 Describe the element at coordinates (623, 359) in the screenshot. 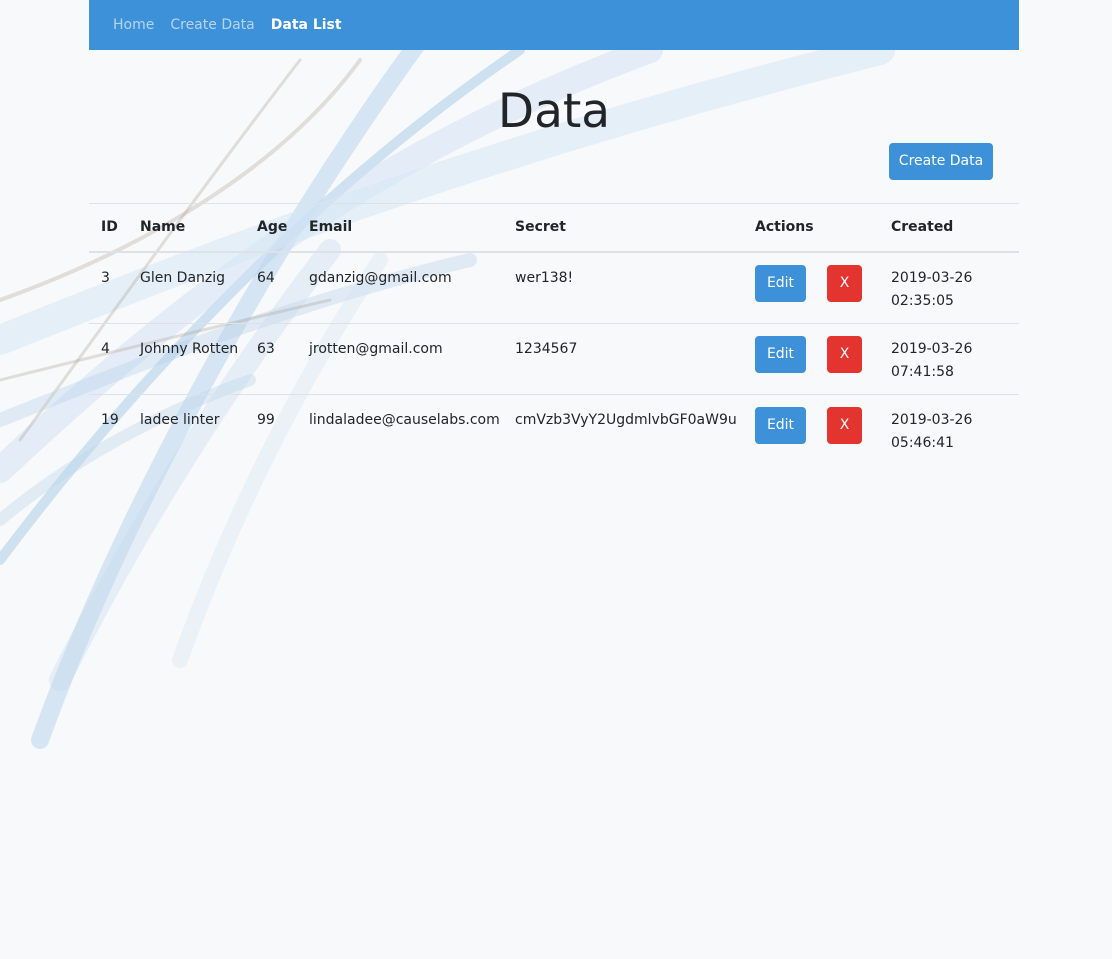

I see `cell-secret: 1234567` at that location.